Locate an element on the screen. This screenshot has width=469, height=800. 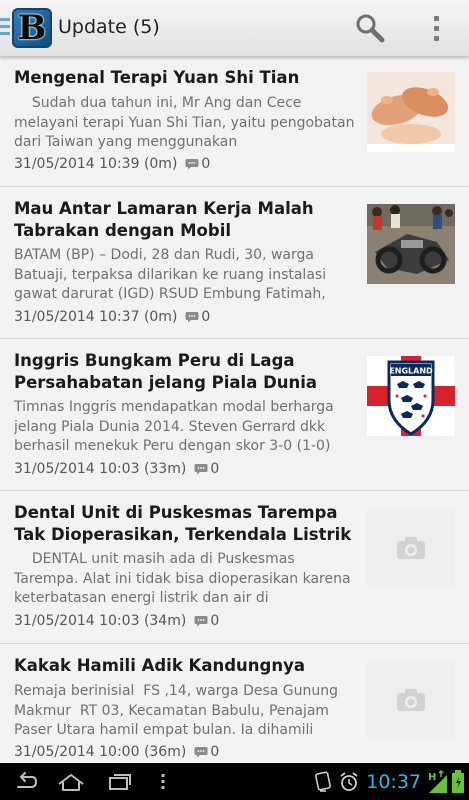
recent-apps-icon is located at coordinates (120, 782).